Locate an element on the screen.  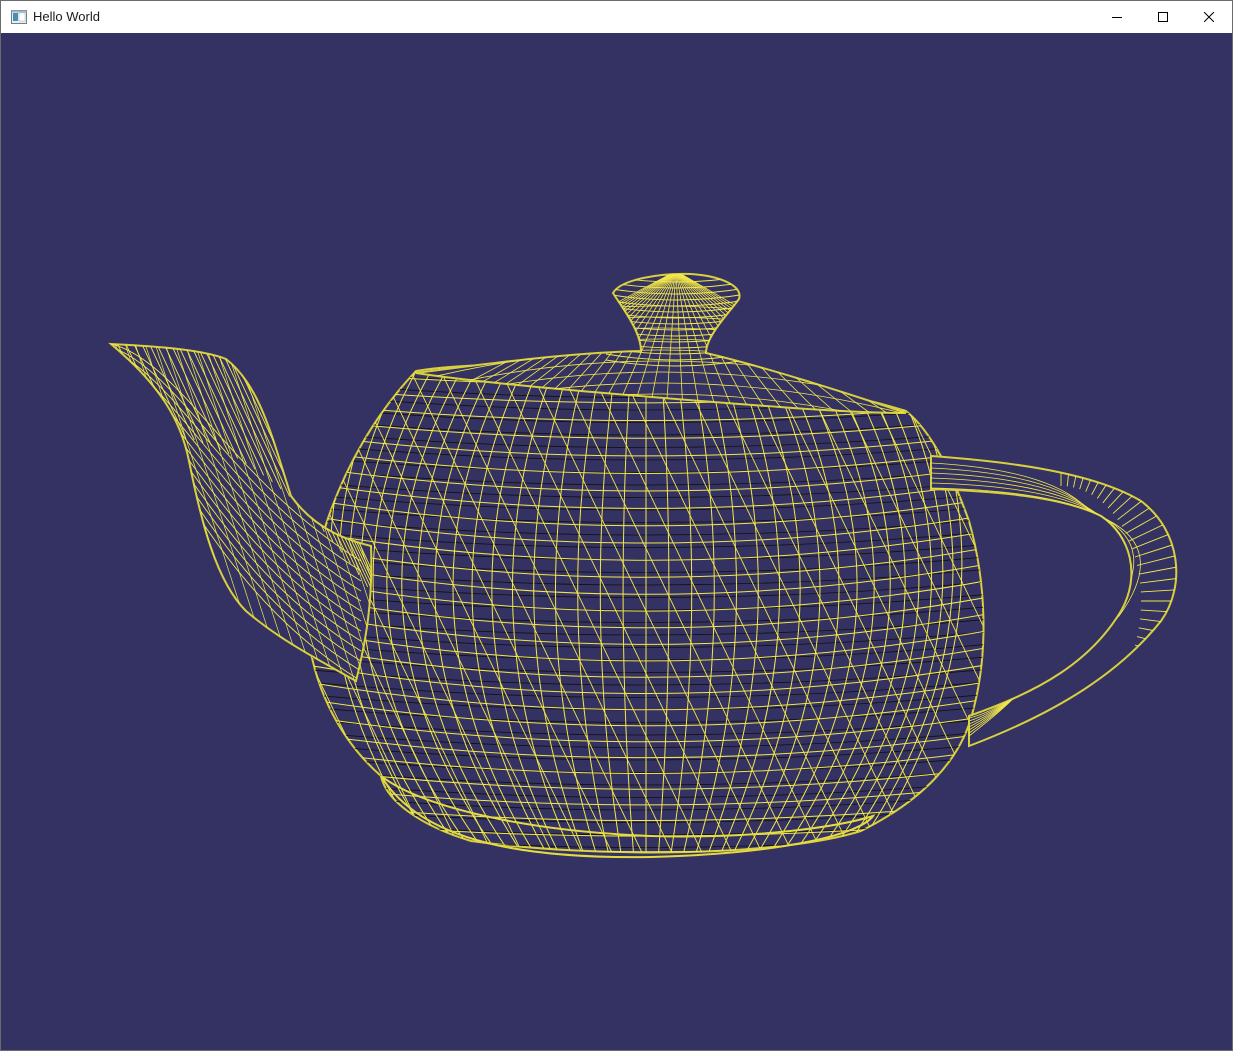
maximize-button is located at coordinates (1163, 17).